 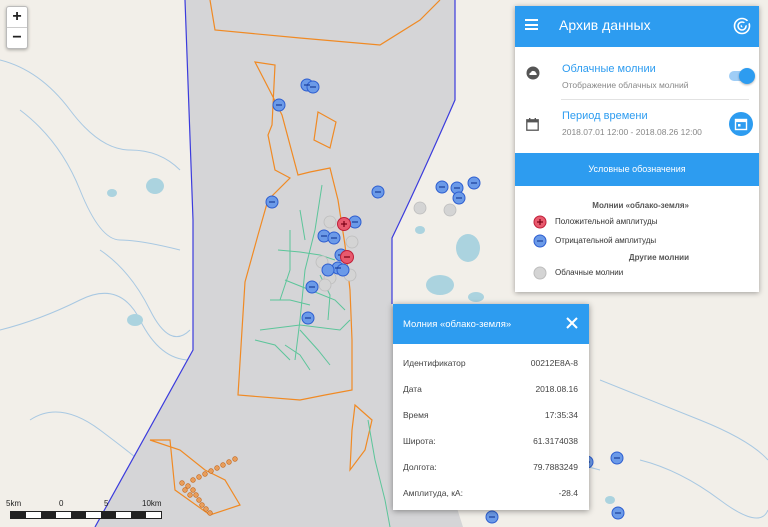 What do you see at coordinates (86, 515) in the screenshot?
I see `scale-graphic` at bounding box center [86, 515].